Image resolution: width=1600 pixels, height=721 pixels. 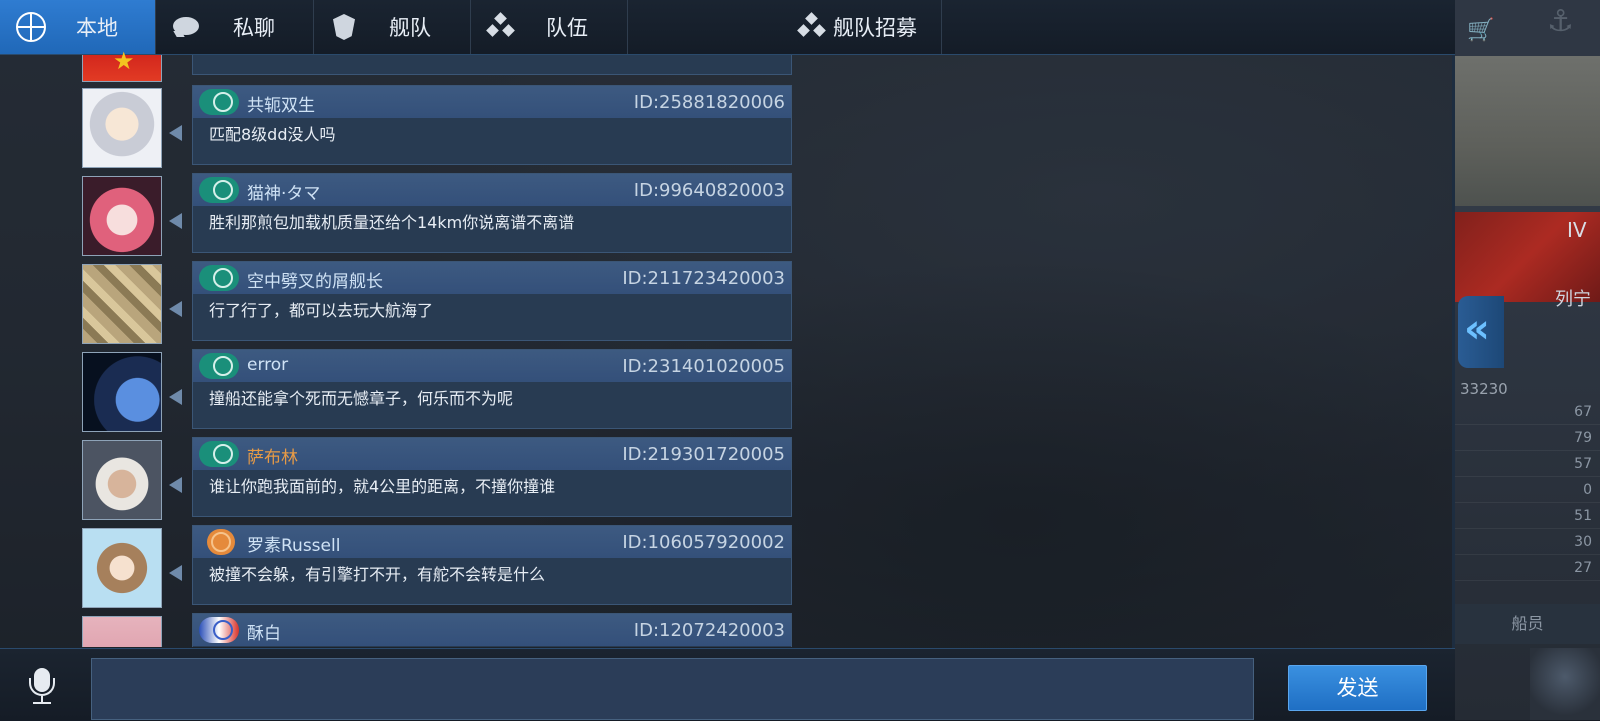 I want to click on ship-name: 列宁, so click(x=1573, y=299).